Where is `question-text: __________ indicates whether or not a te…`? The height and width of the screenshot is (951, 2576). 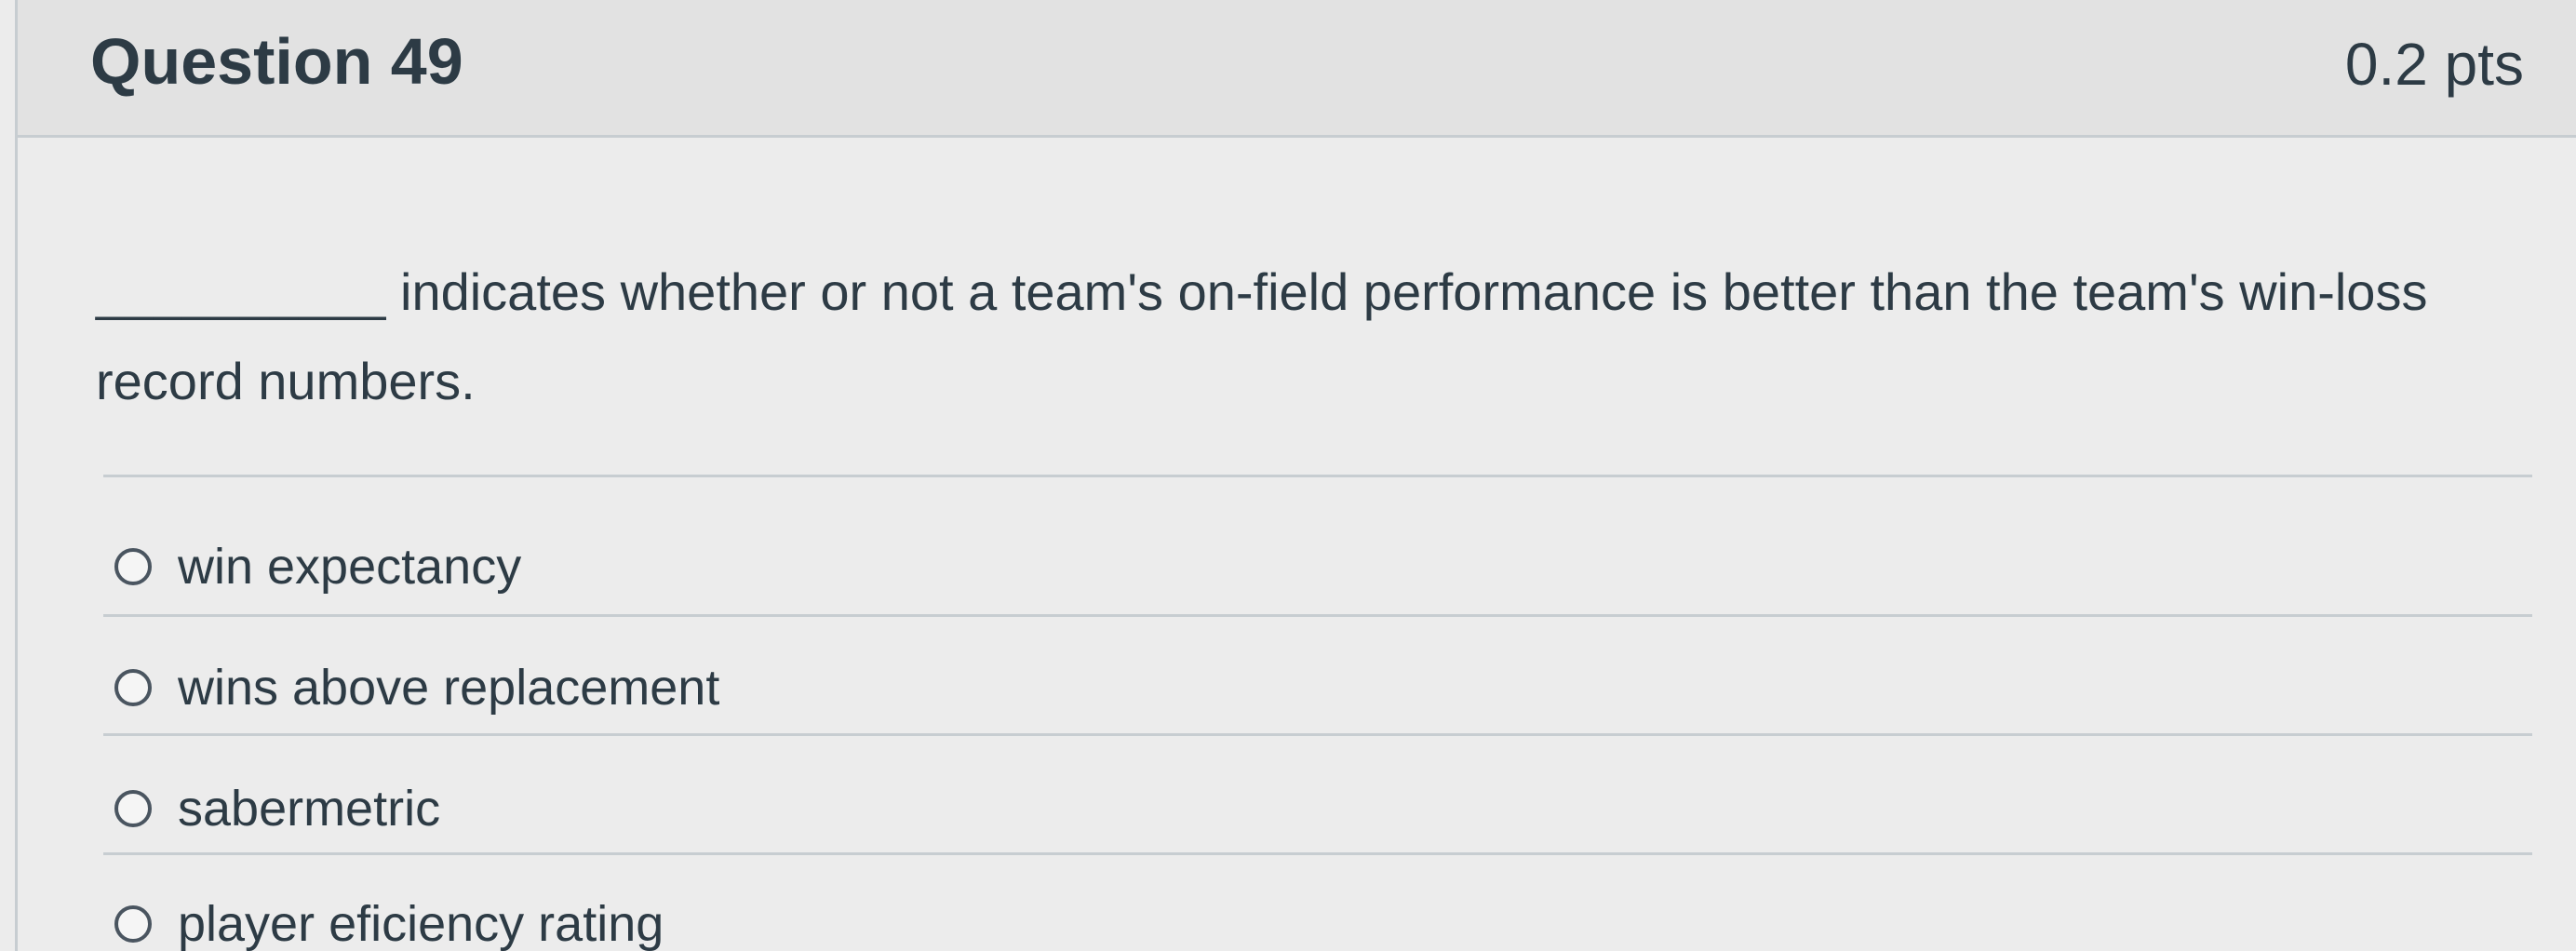 question-text: __________ indicates whether or not a te… is located at coordinates (1262, 336).